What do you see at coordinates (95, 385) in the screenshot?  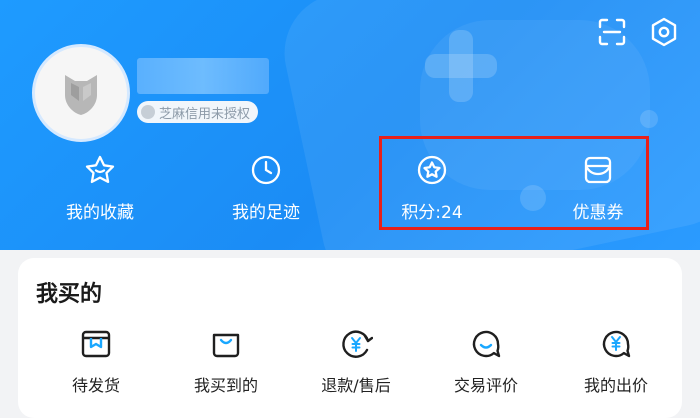 I see `order-label: 待发货` at bounding box center [95, 385].